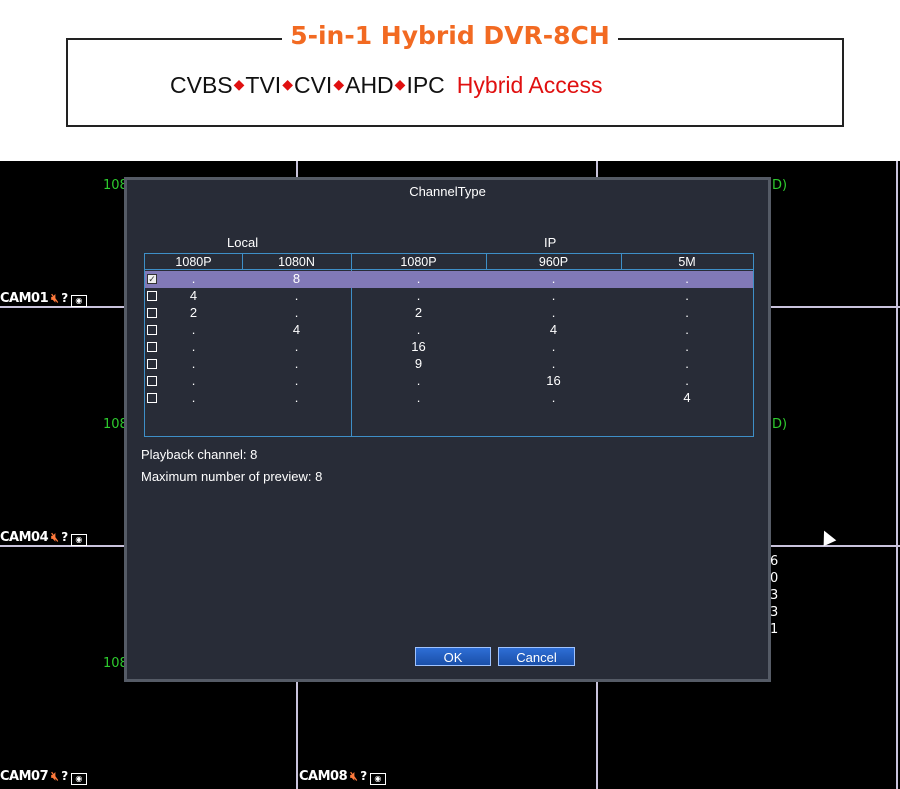 Image resolution: width=900 pixels, height=789 pixels. What do you see at coordinates (24, 537) in the screenshot?
I see `camera-name: CAM04` at bounding box center [24, 537].